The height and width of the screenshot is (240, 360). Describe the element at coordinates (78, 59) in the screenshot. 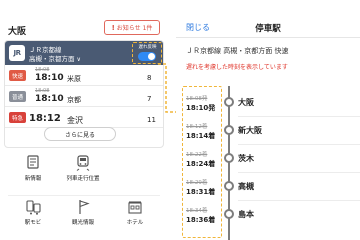

I see `chevron-down-icon: ∨` at that location.